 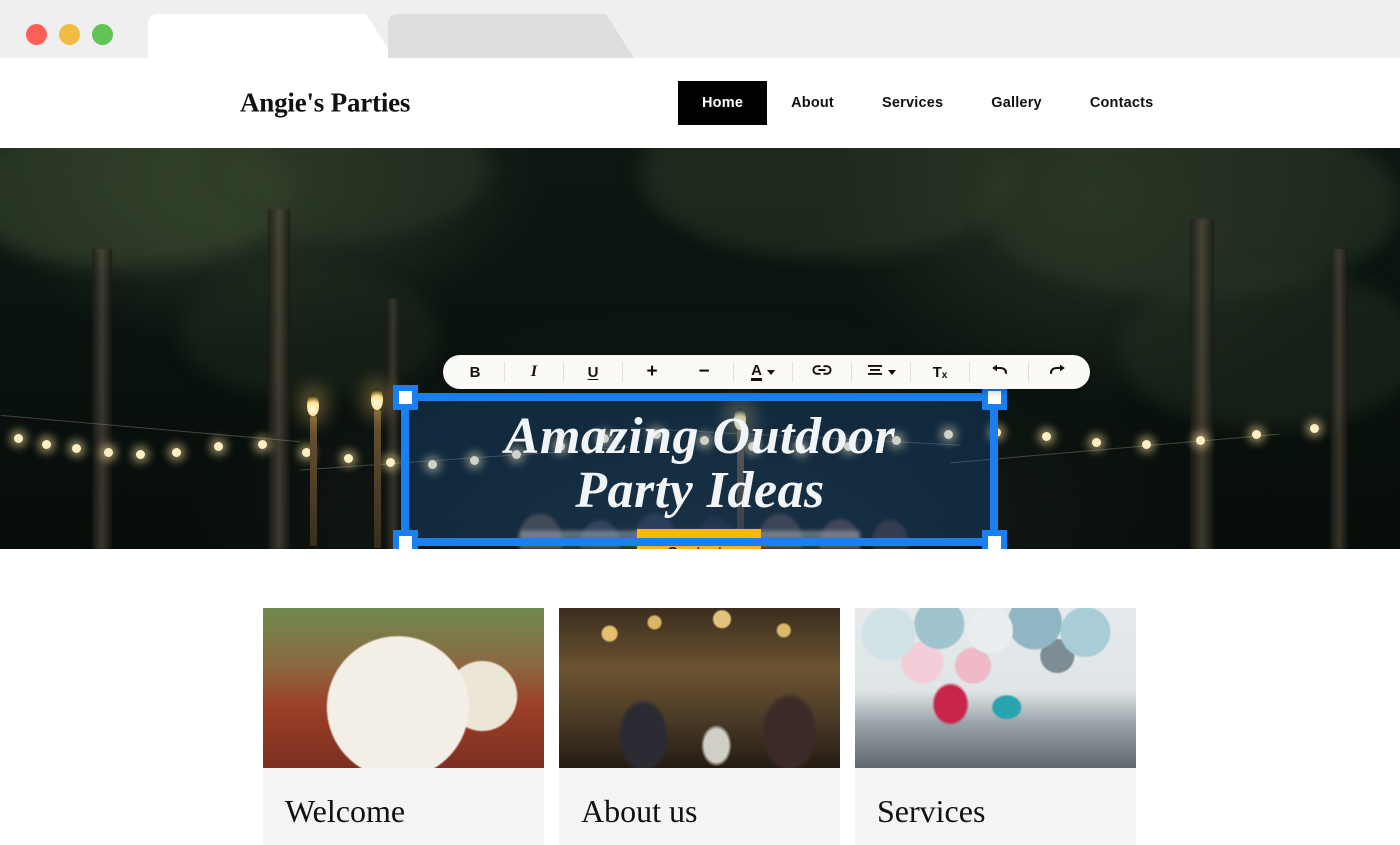 What do you see at coordinates (699, 542) in the screenshot?
I see `selection-border-bottom` at bounding box center [699, 542].